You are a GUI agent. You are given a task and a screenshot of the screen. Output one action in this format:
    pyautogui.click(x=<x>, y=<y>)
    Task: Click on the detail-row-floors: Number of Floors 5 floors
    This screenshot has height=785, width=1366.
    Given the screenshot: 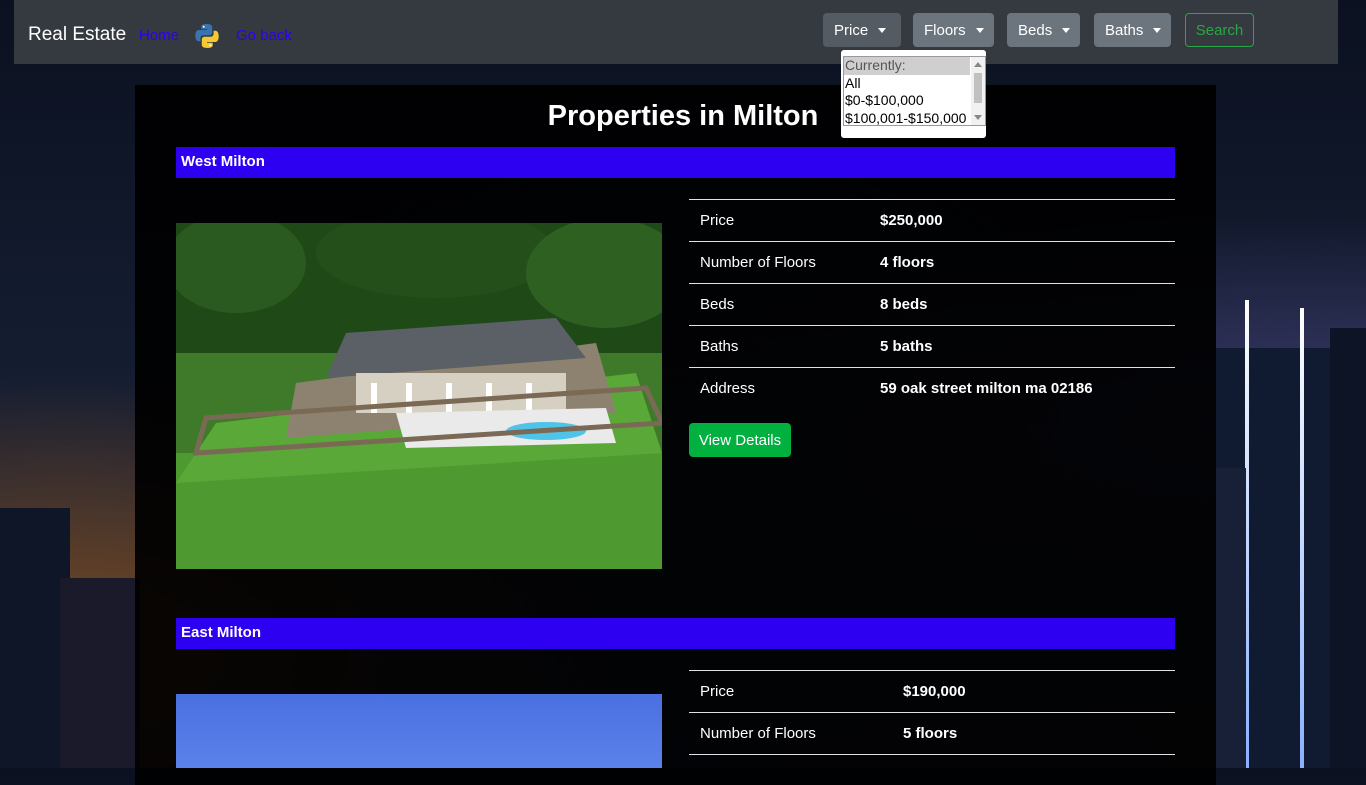 What is the action you would take?
    pyautogui.click(x=932, y=733)
    